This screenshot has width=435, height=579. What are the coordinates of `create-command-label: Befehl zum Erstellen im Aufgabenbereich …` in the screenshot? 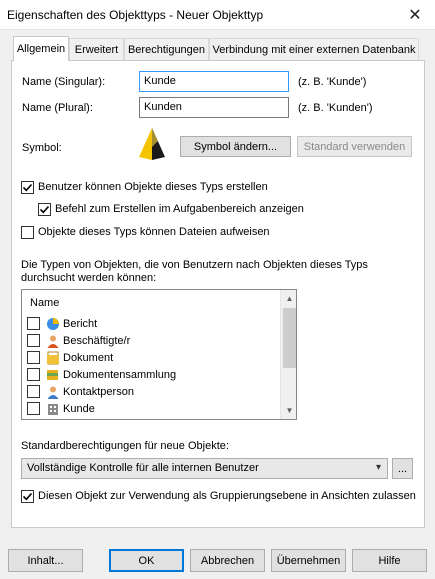 It's located at (179, 209).